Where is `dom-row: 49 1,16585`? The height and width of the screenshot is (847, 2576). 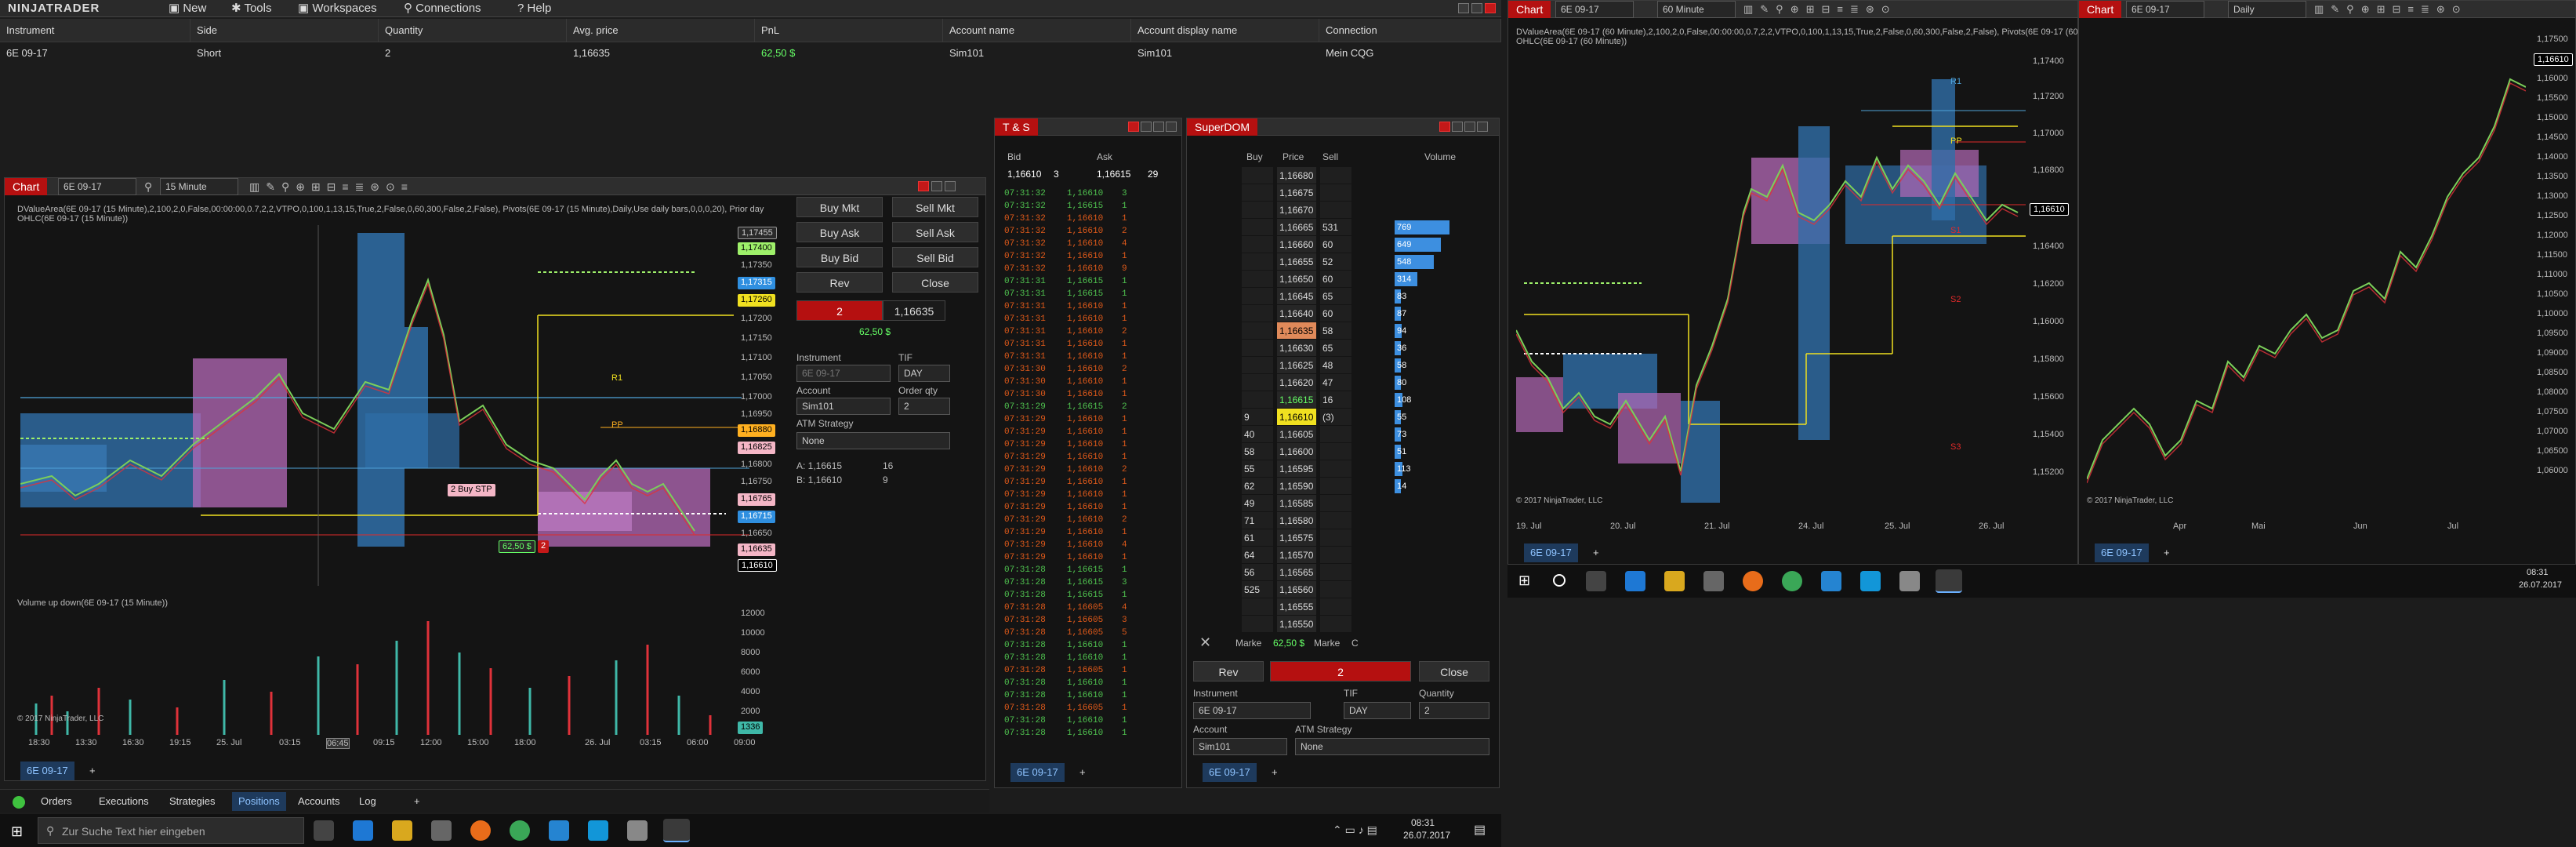 dom-row: 49 1,16585 is located at coordinates (1367, 503).